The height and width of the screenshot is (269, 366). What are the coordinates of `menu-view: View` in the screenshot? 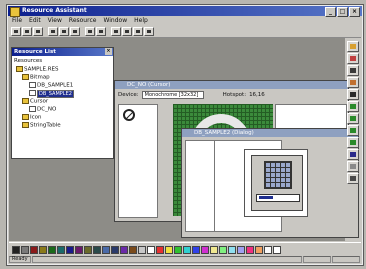 It's located at (55, 21).